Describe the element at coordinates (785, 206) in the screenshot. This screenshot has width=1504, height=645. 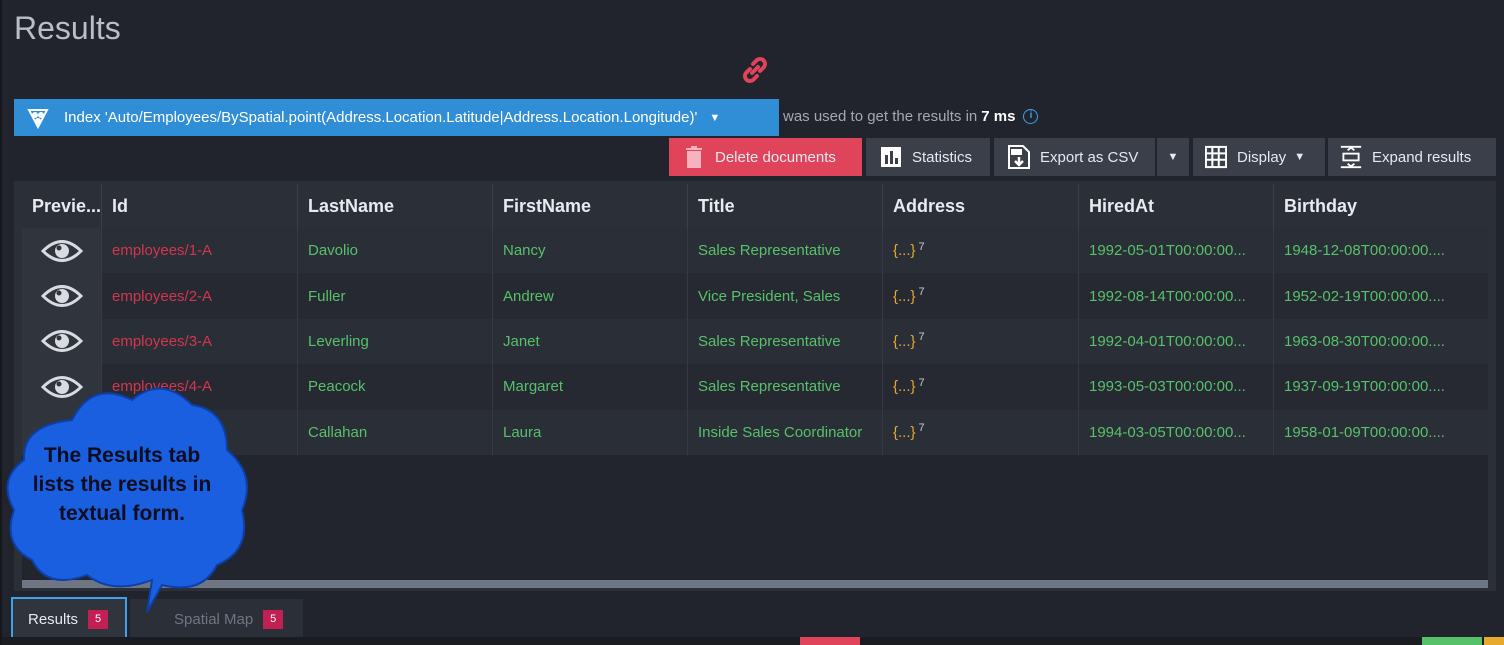
I see `column-header-title: Title` at that location.